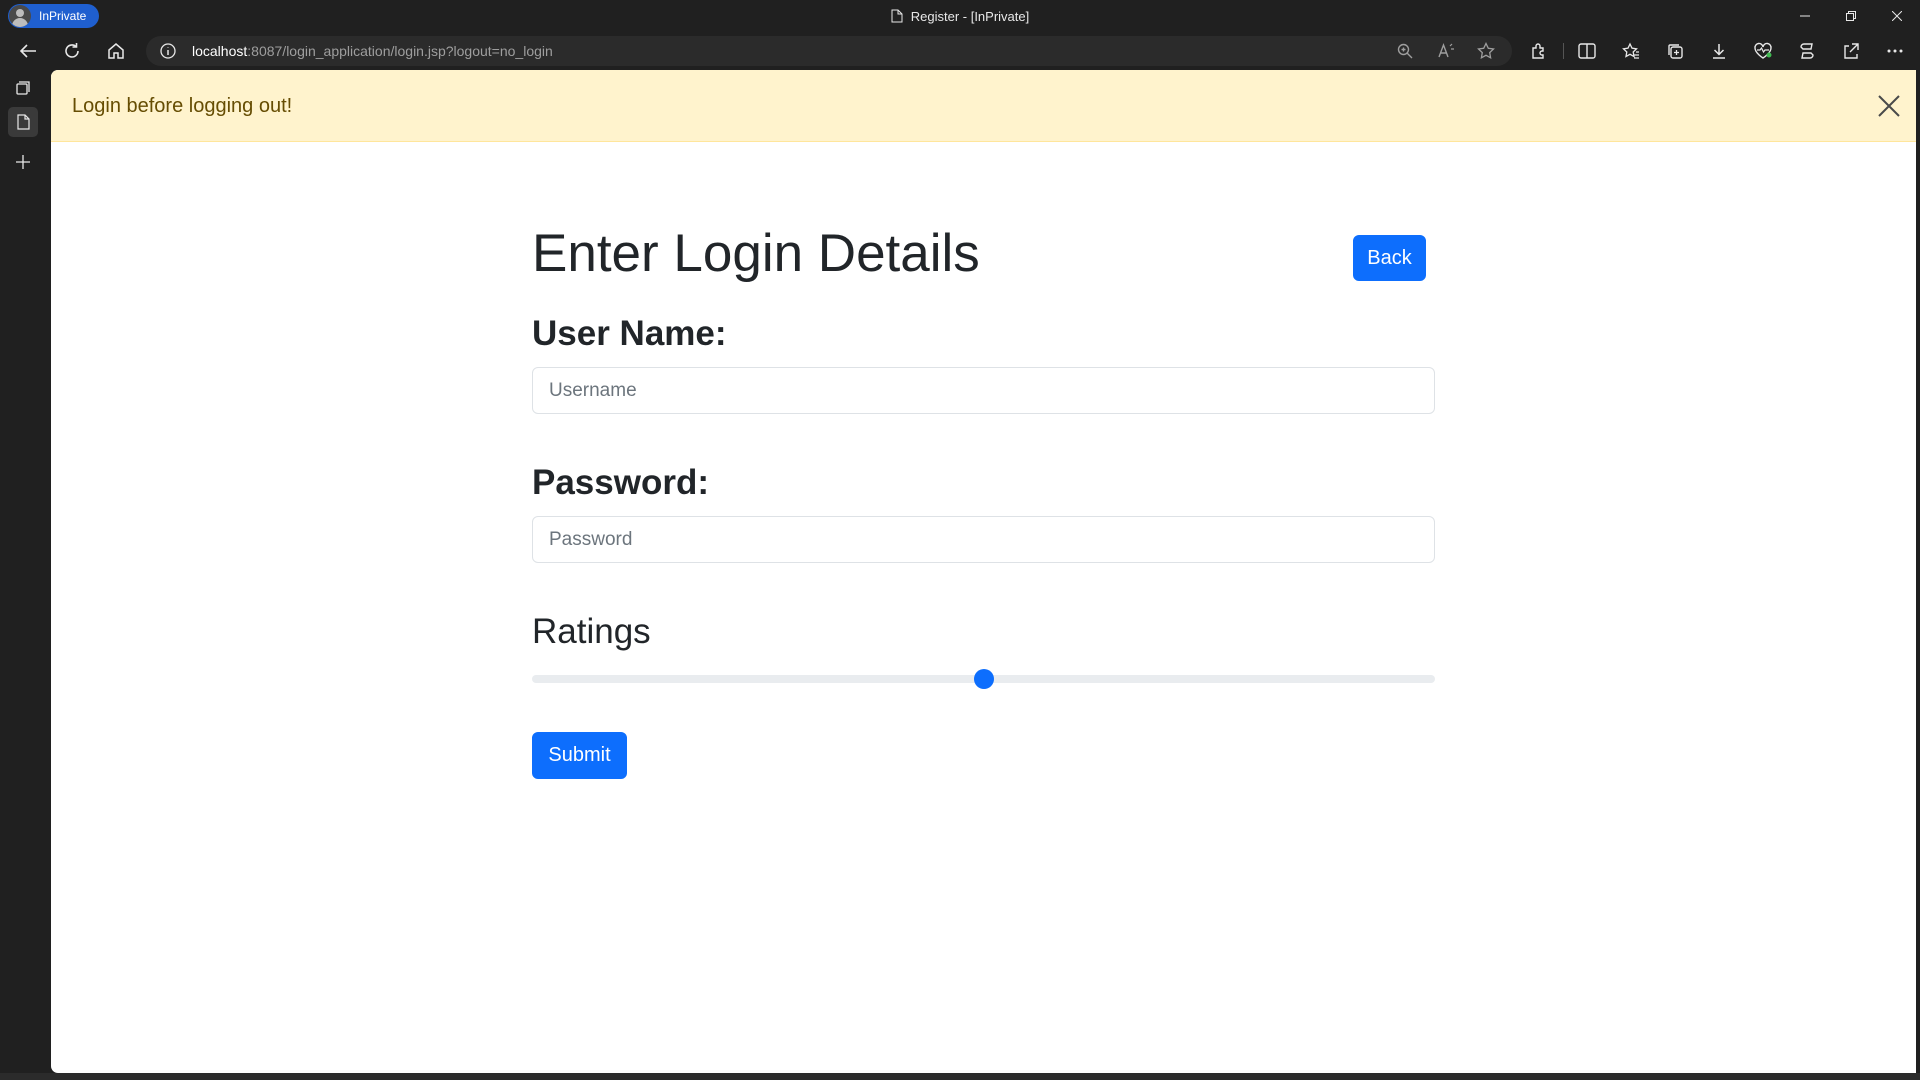  Describe the element at coordinates (1446, 51) in the screenshot. I see `read-aloud-icon` at that location.